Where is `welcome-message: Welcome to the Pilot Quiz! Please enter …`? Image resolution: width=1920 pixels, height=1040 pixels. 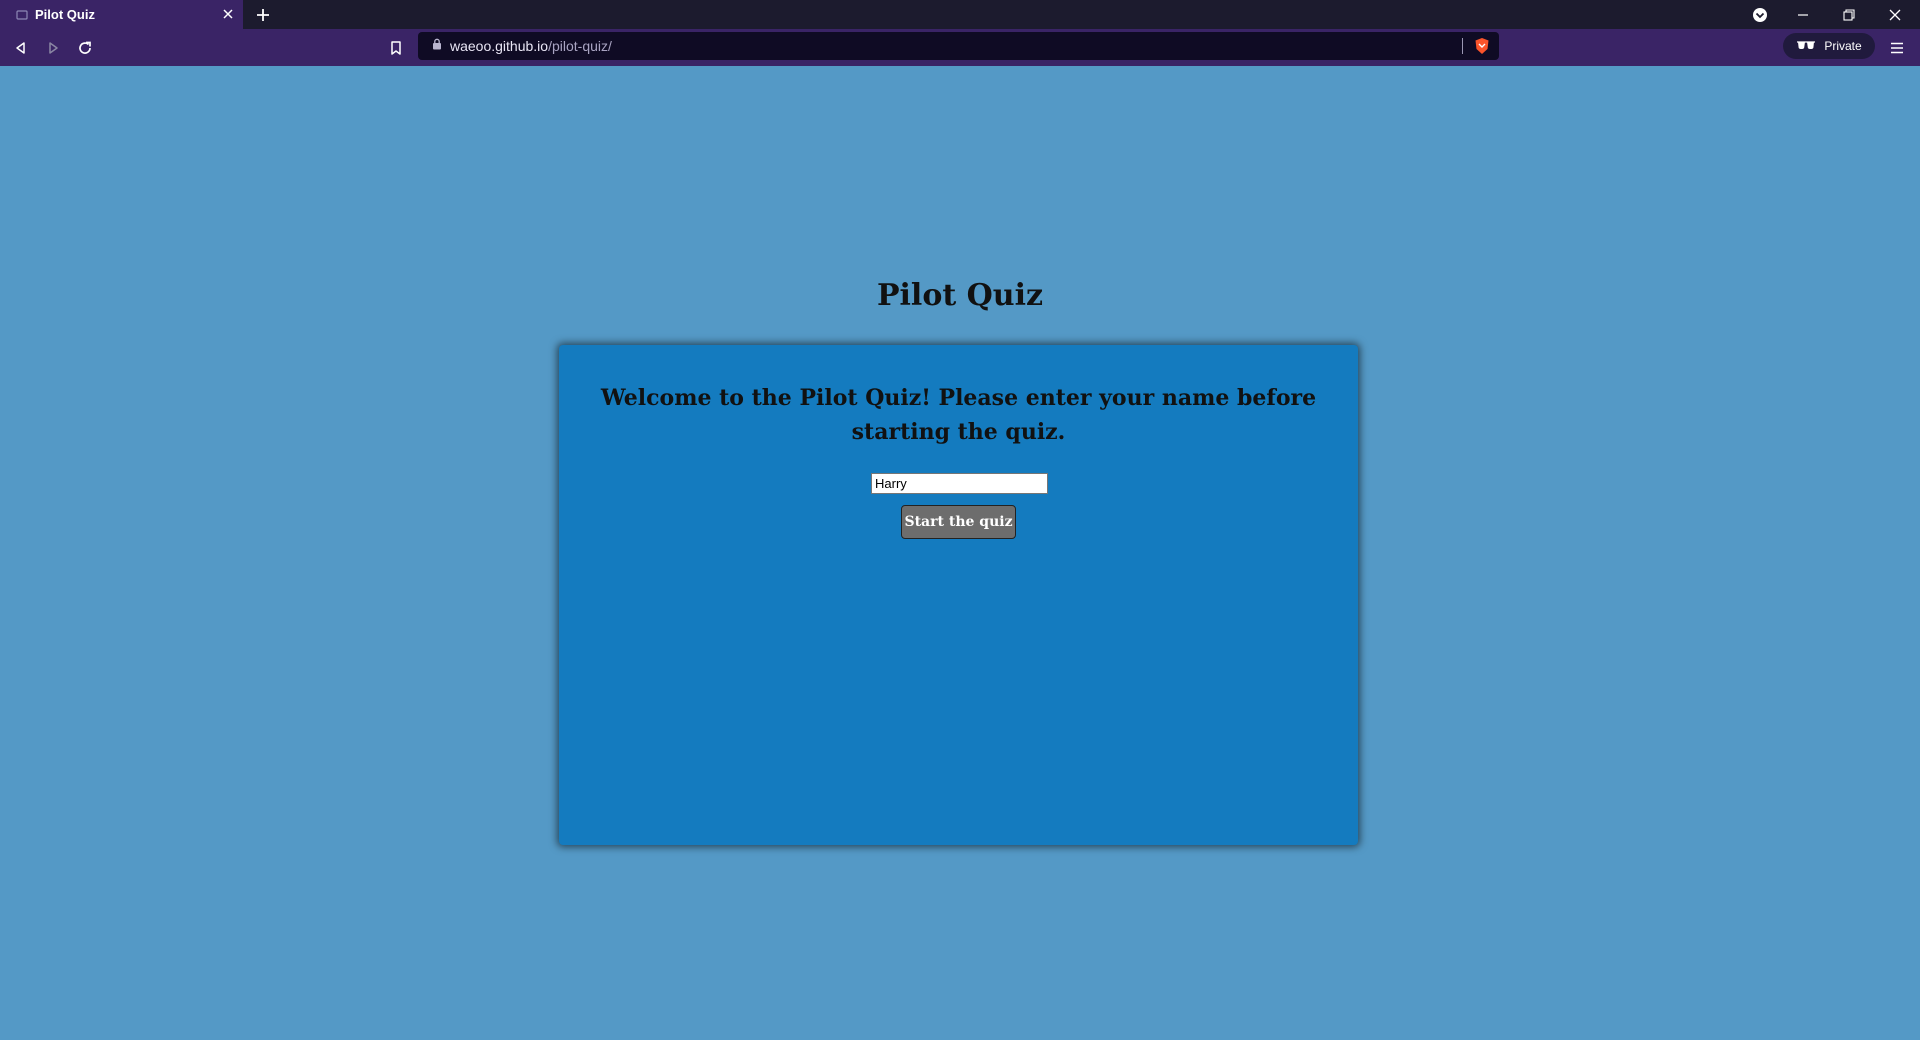 welcome-message: Welcome to the Pilot Quiz! Please enter … is located at coordinates (958, 415).